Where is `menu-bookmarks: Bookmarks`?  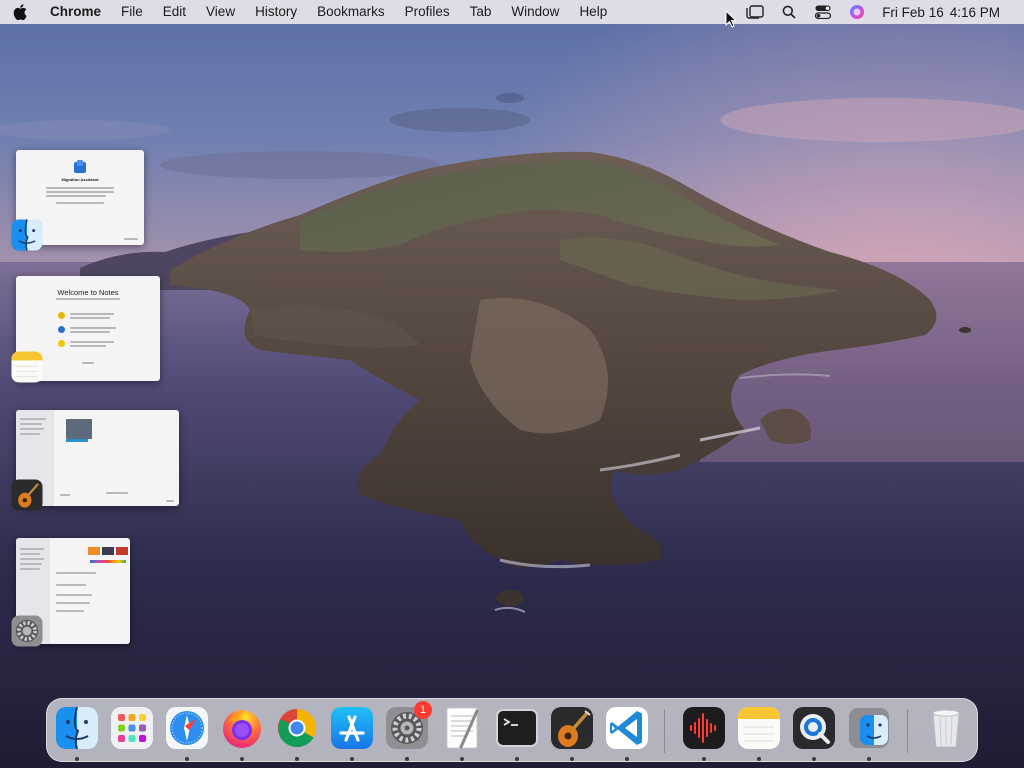
menu-bookmarks: Bookmarks is located at coordinates (351, 12).